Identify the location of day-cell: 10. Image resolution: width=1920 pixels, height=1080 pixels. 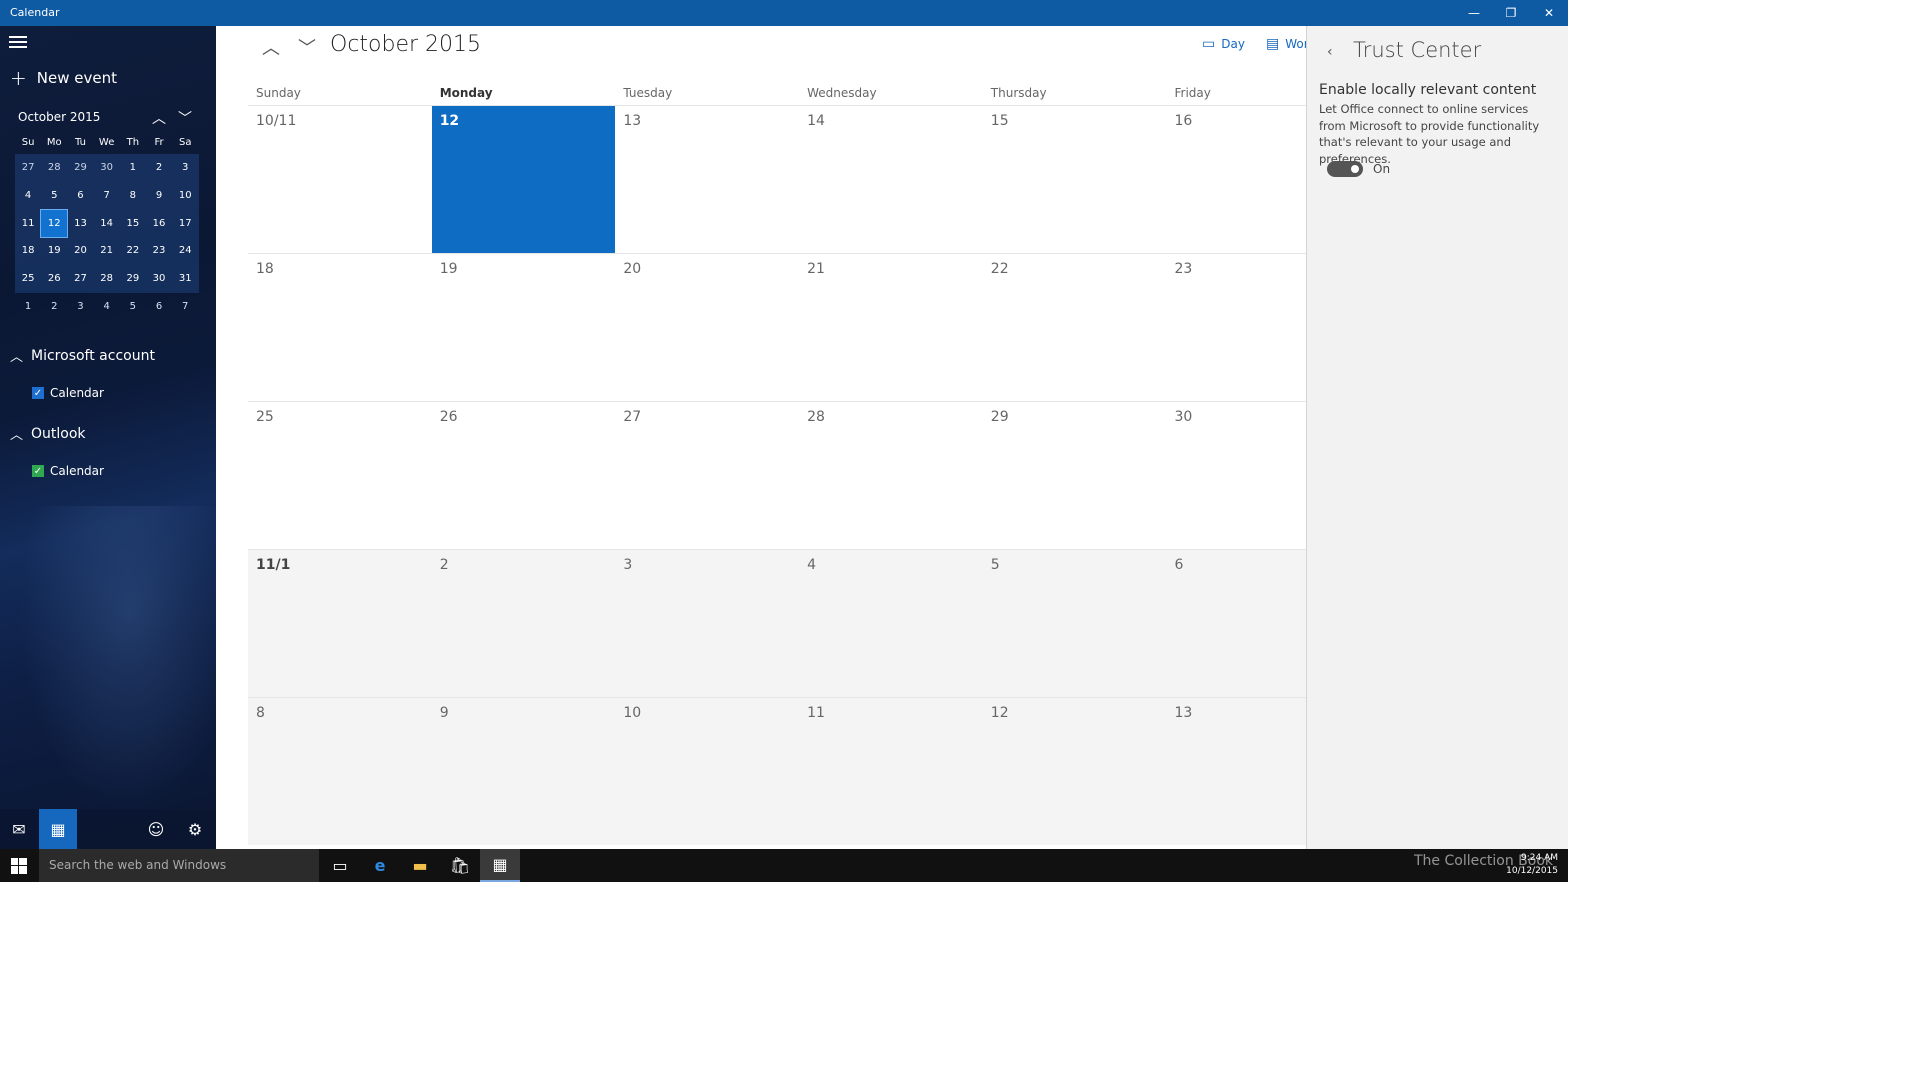
(707, 772).